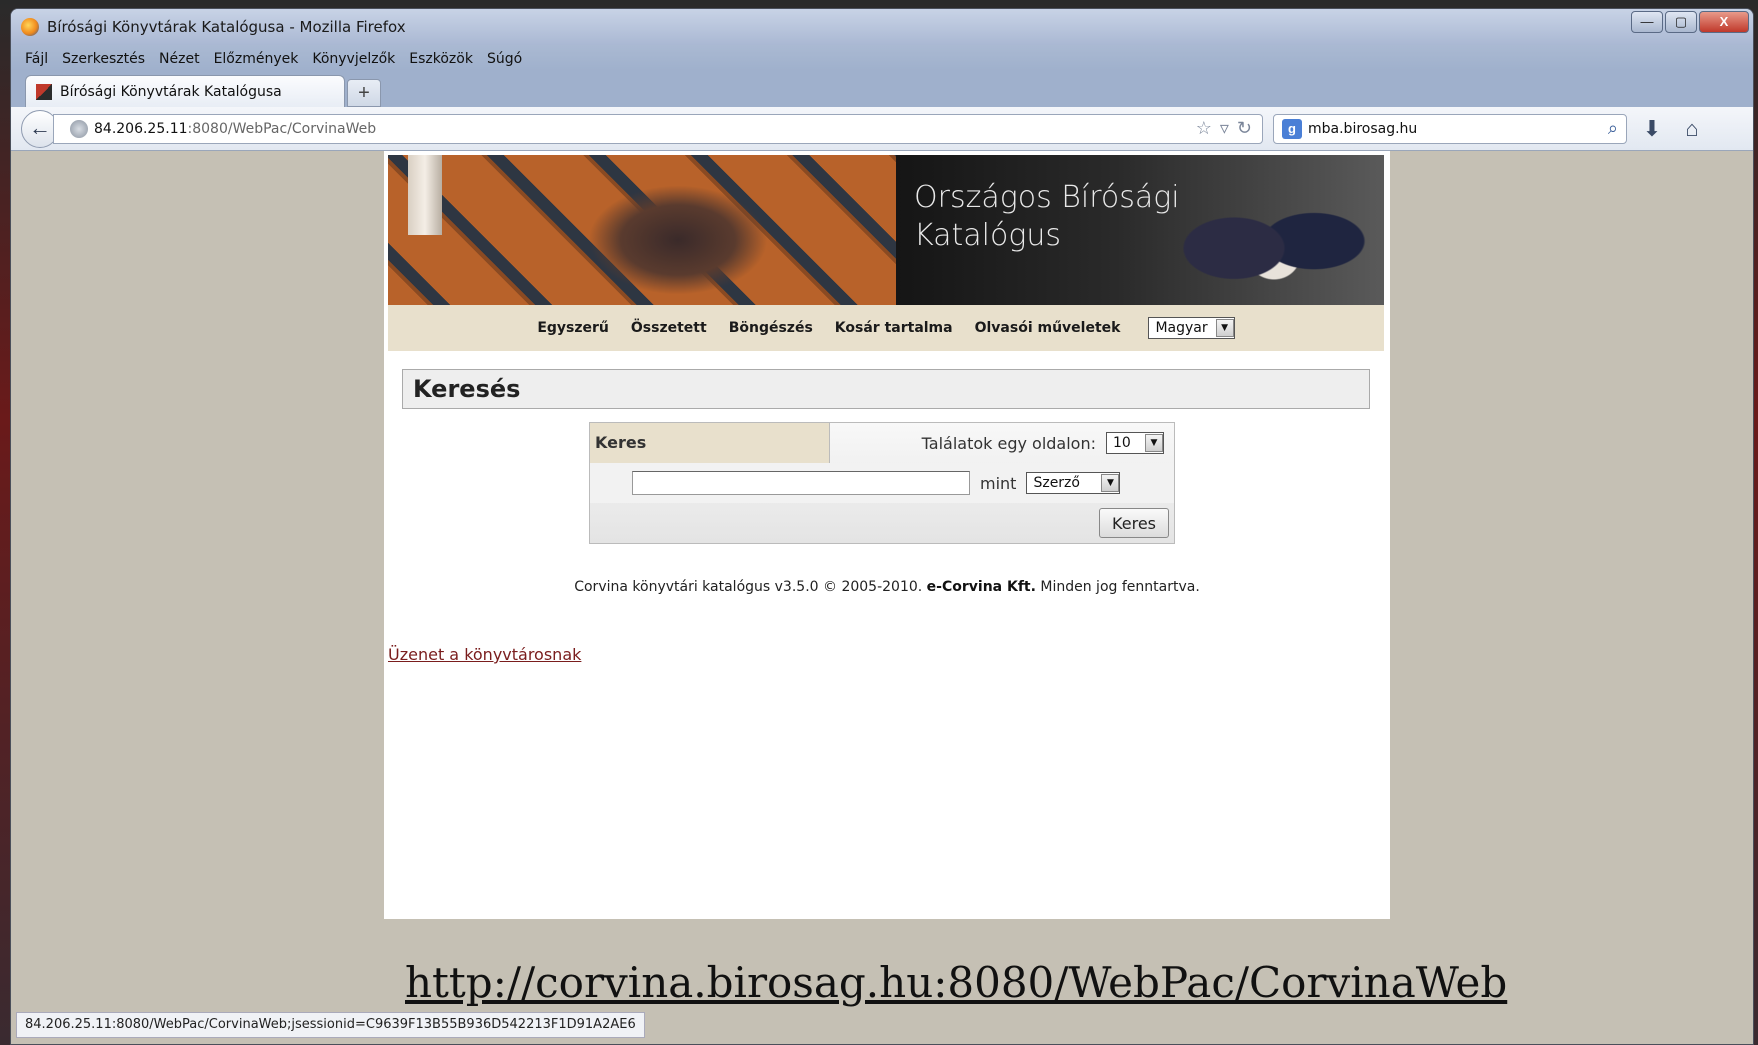  I want to click on menu-help: Súgó, so click(504, 59).